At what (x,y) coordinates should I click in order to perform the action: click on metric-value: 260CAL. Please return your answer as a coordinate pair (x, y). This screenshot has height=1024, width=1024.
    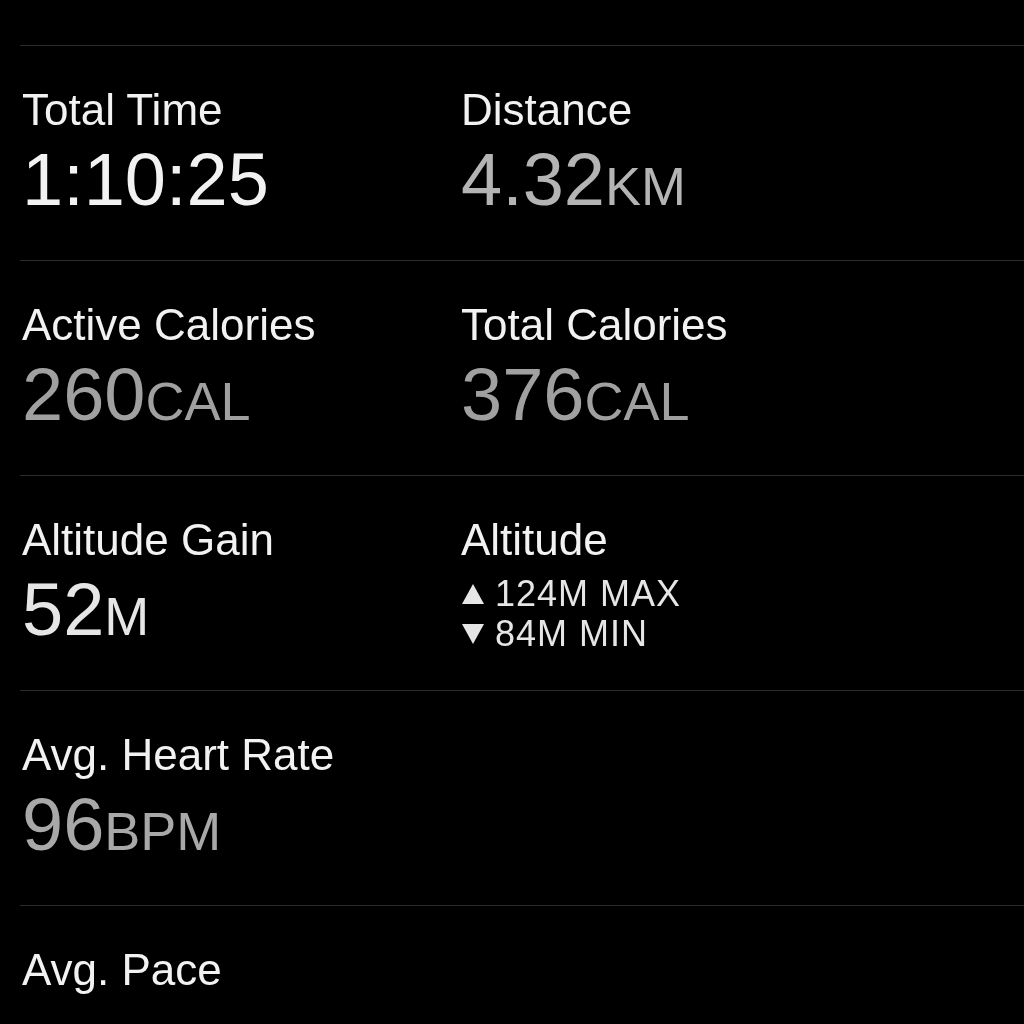
    Looking at the image, I should click on (136, 396).